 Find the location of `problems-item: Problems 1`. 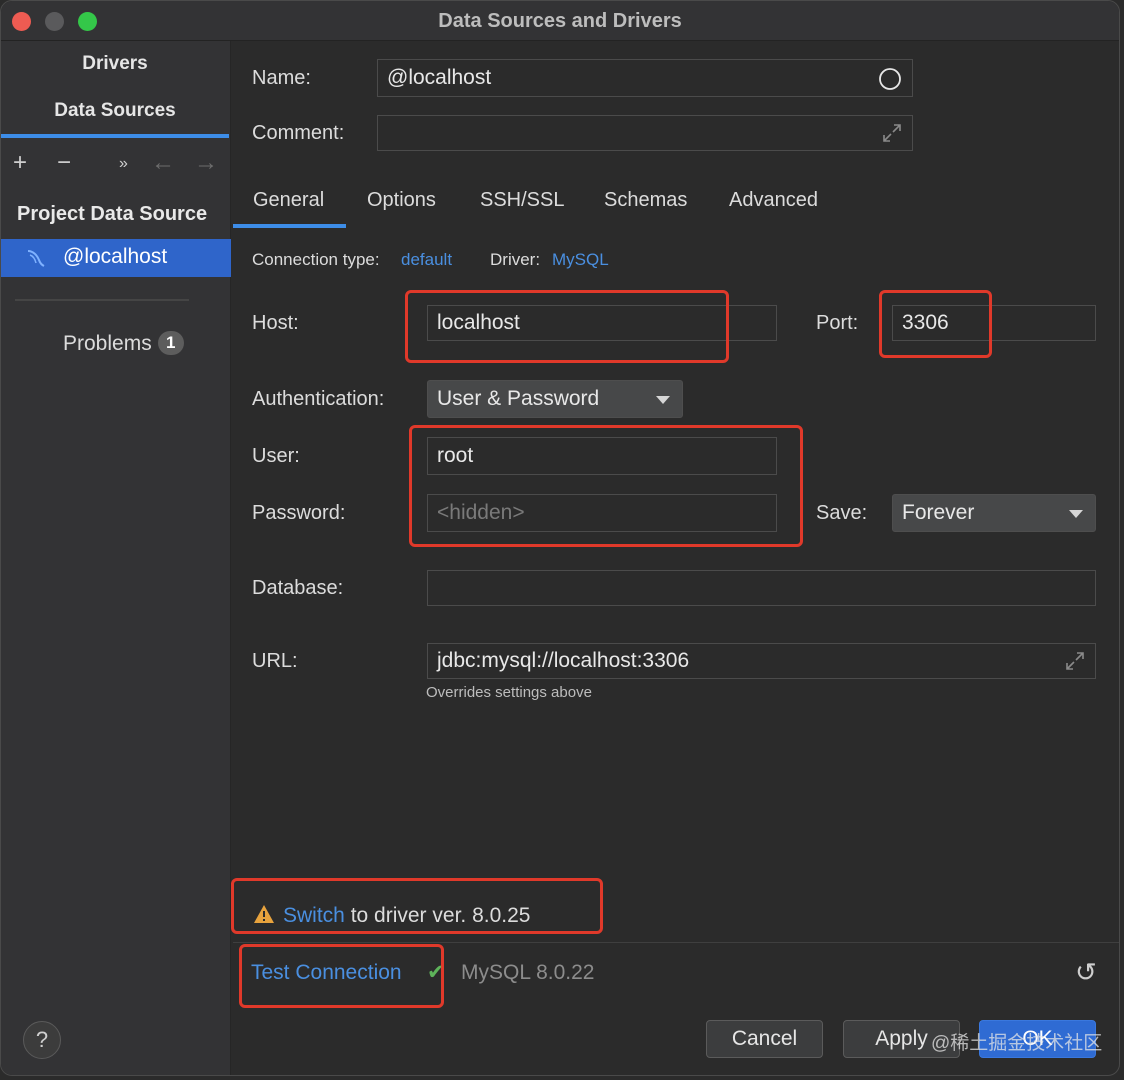

problems-item: Problems 1 is located at coordinates (123, 343).